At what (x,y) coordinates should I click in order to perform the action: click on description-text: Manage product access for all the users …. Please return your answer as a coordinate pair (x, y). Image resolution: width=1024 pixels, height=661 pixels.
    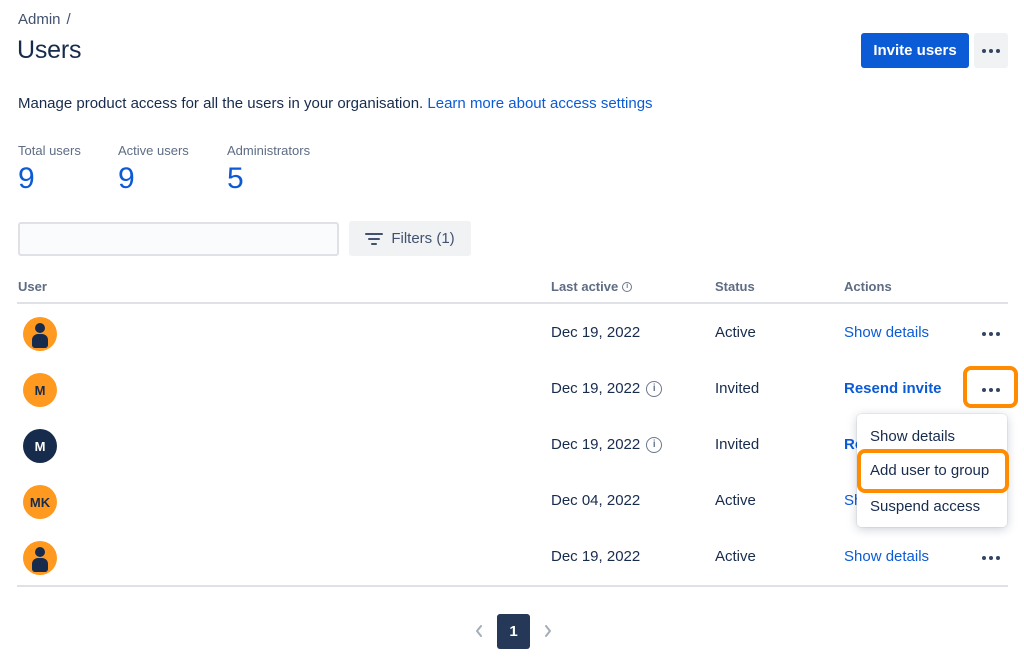
    Looking at the image, I should click on (221, 103).